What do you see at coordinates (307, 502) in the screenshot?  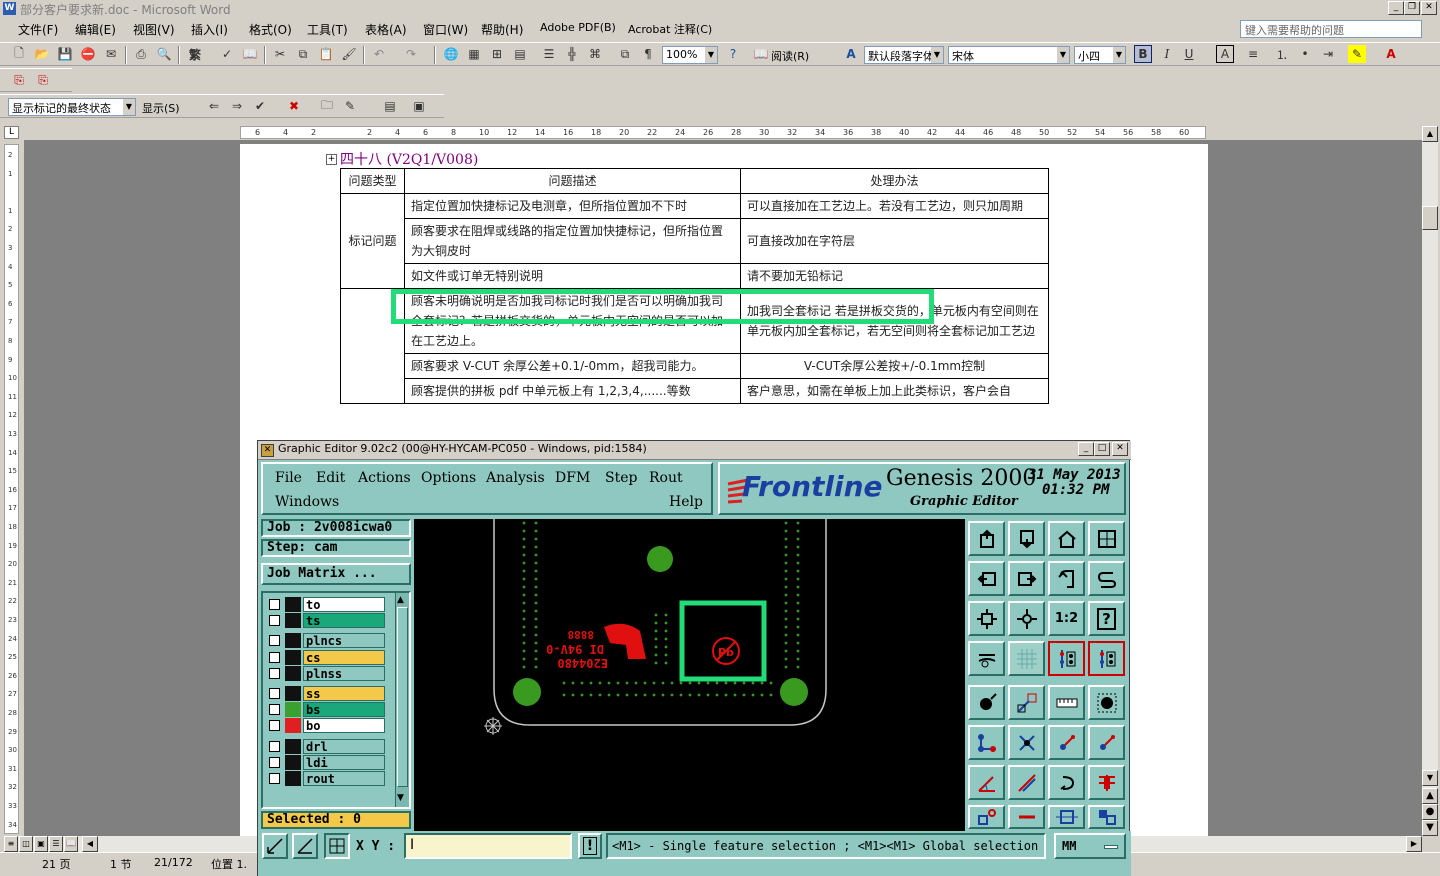 I see `gmenu-windows: Windows` at bounding box center [307, 502].